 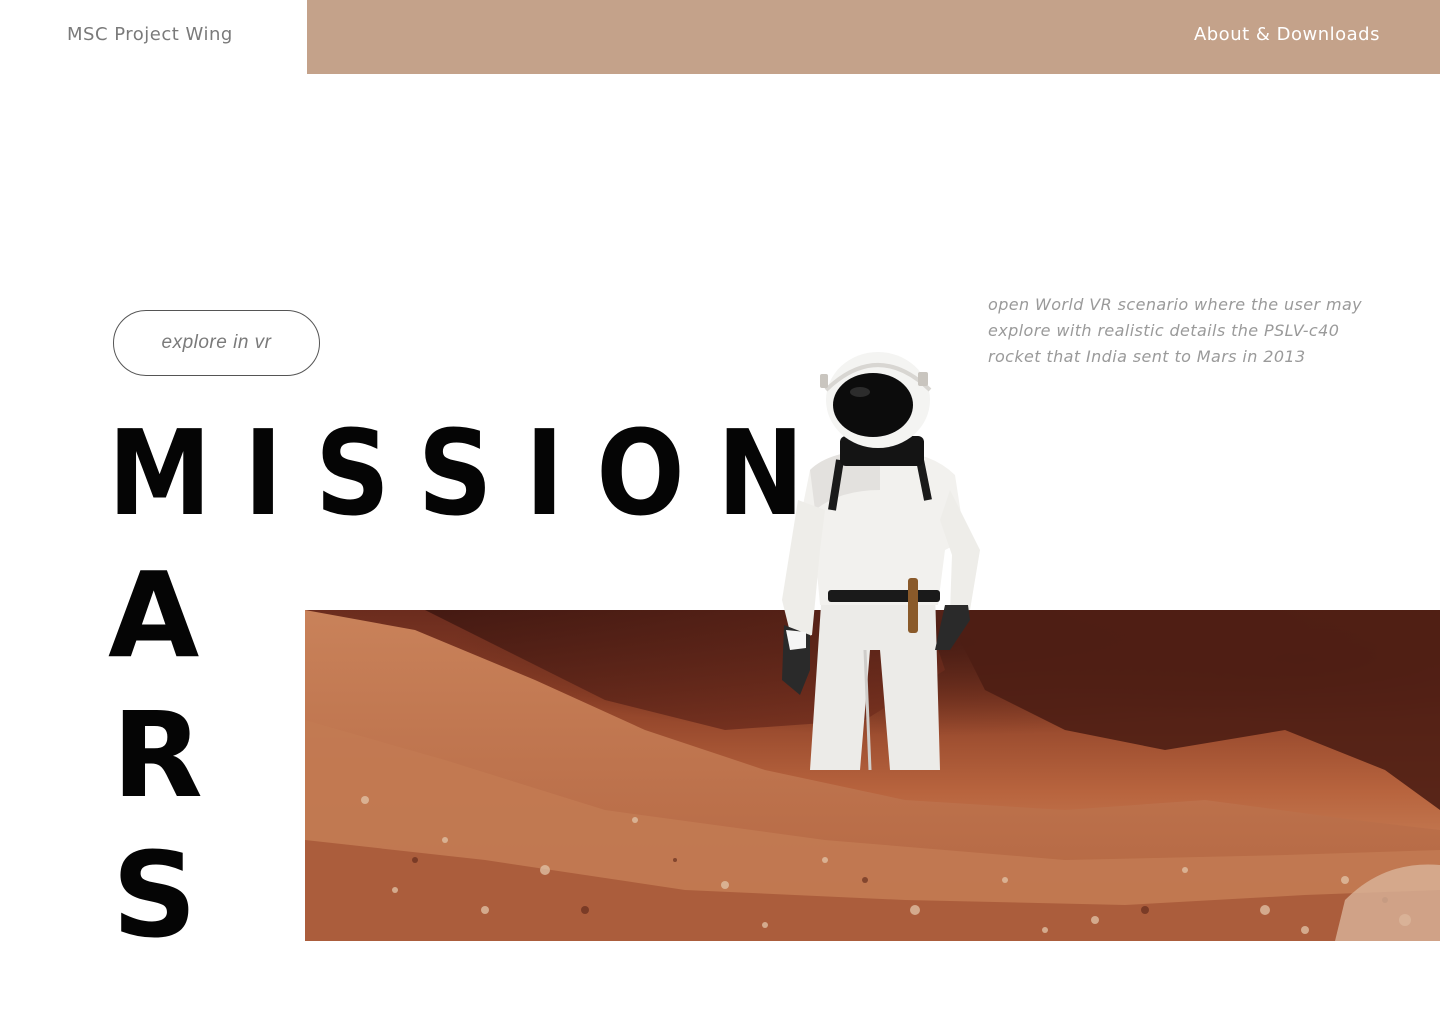 I want to click on mars-letter-a: A, so click(x=154, y=615).